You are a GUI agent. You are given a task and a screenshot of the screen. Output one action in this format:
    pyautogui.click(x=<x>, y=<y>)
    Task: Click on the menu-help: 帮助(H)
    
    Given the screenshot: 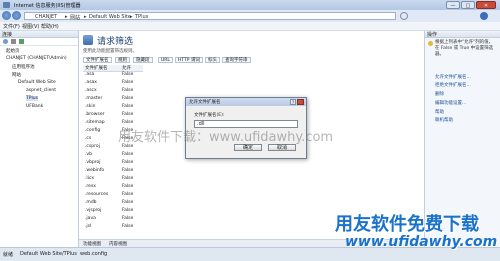 What is the action you would take?
    pyautogui.click(x=50, y=26)
    